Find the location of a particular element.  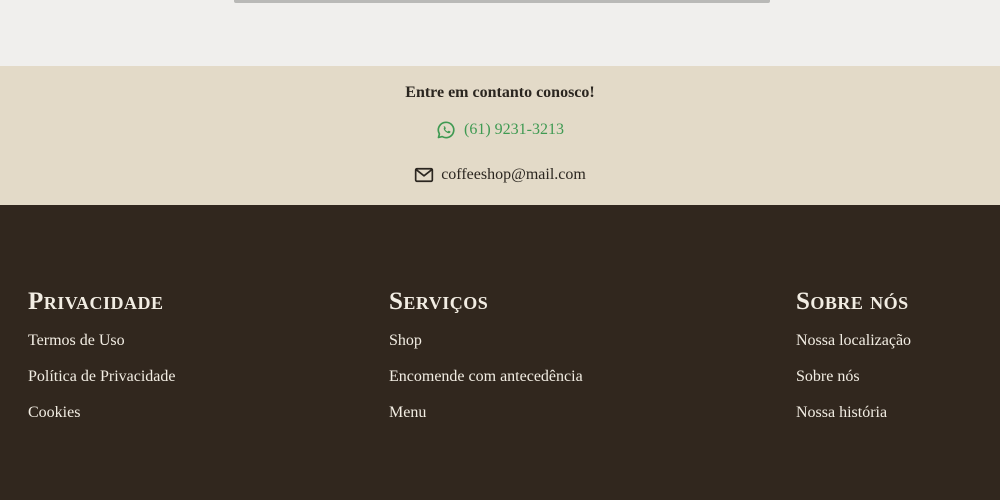

page-content-bottom is located at coordinates (500, 33).